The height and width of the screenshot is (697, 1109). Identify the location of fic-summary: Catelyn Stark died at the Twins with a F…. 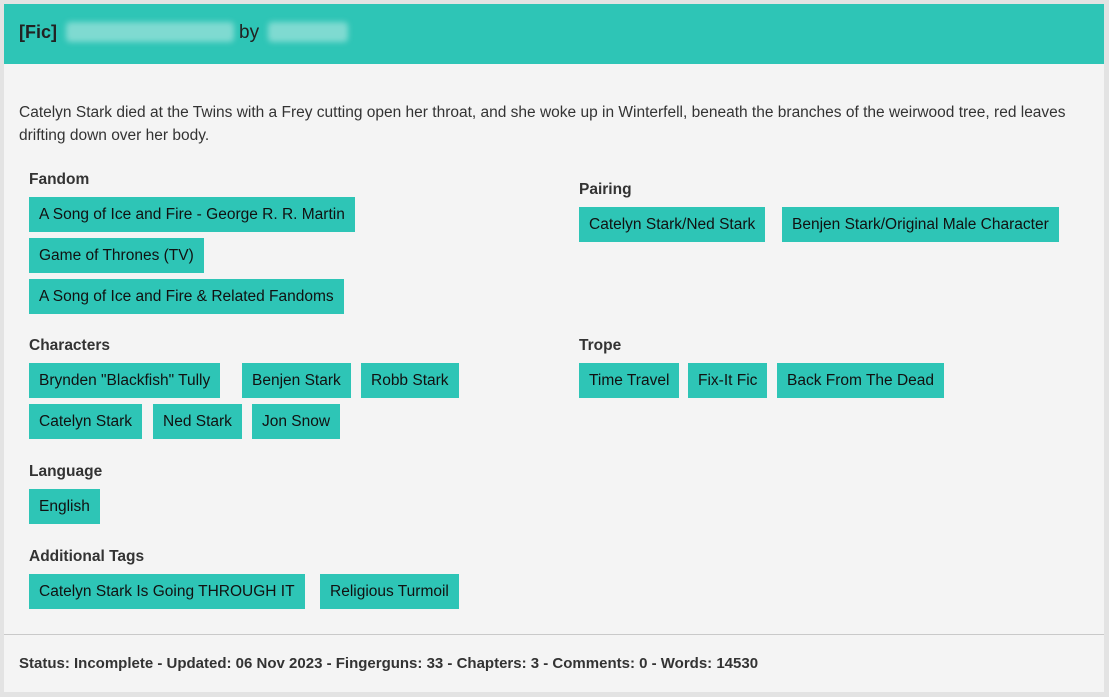
(542, 124).